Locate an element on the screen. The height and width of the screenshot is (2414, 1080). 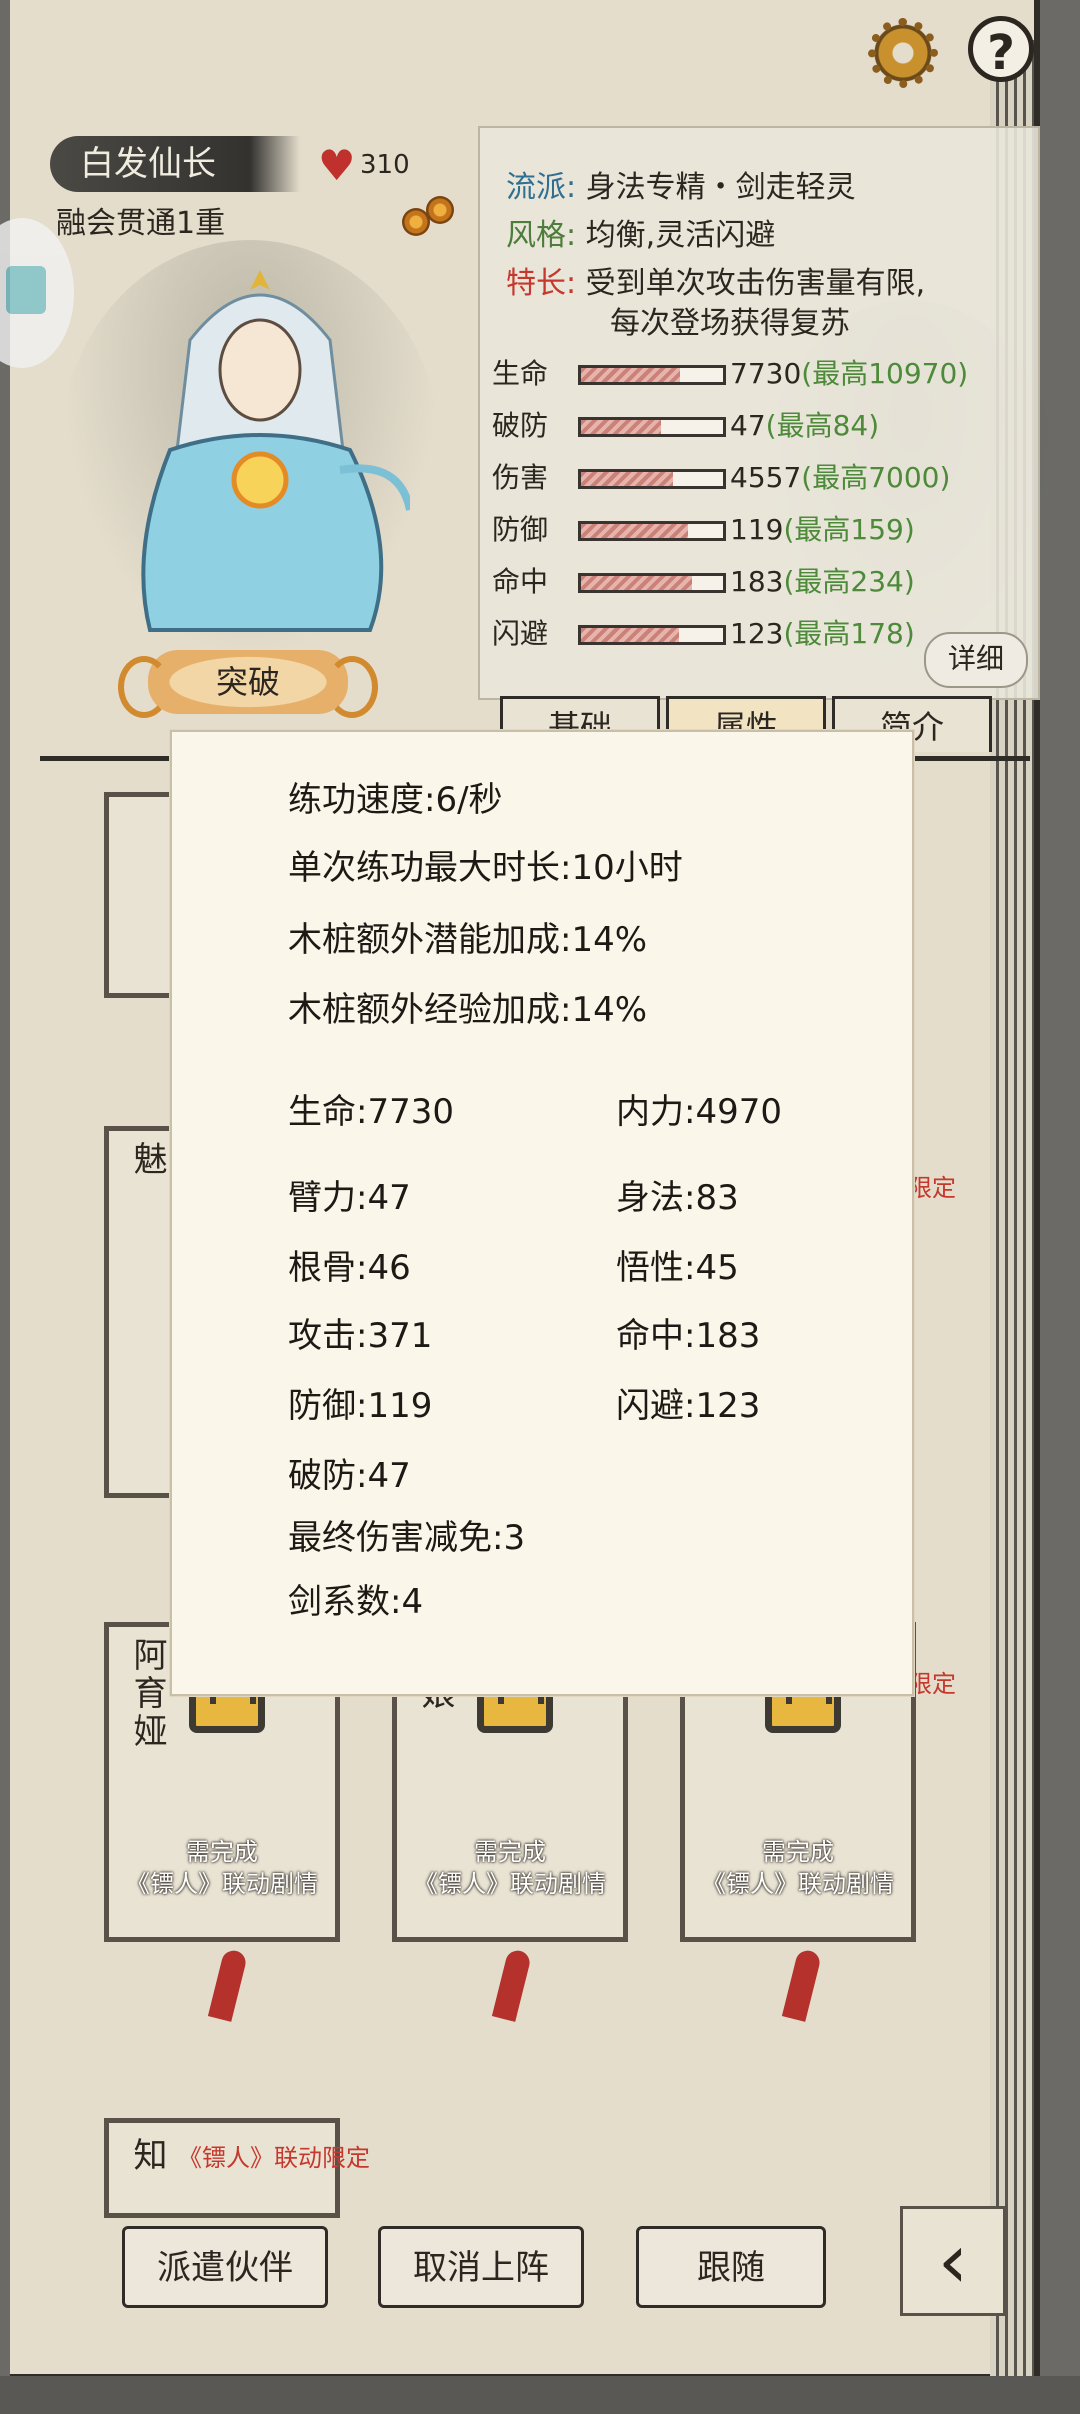
stat-value: 123(最高178) is located at coordinates (822, 633).